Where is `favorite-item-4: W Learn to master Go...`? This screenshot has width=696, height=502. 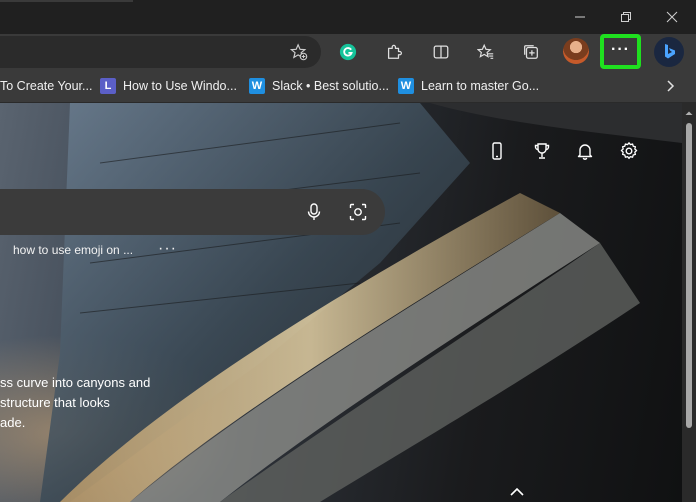
favorite-item-4: W Learn to master Go... is located at coordinates (468, 86).